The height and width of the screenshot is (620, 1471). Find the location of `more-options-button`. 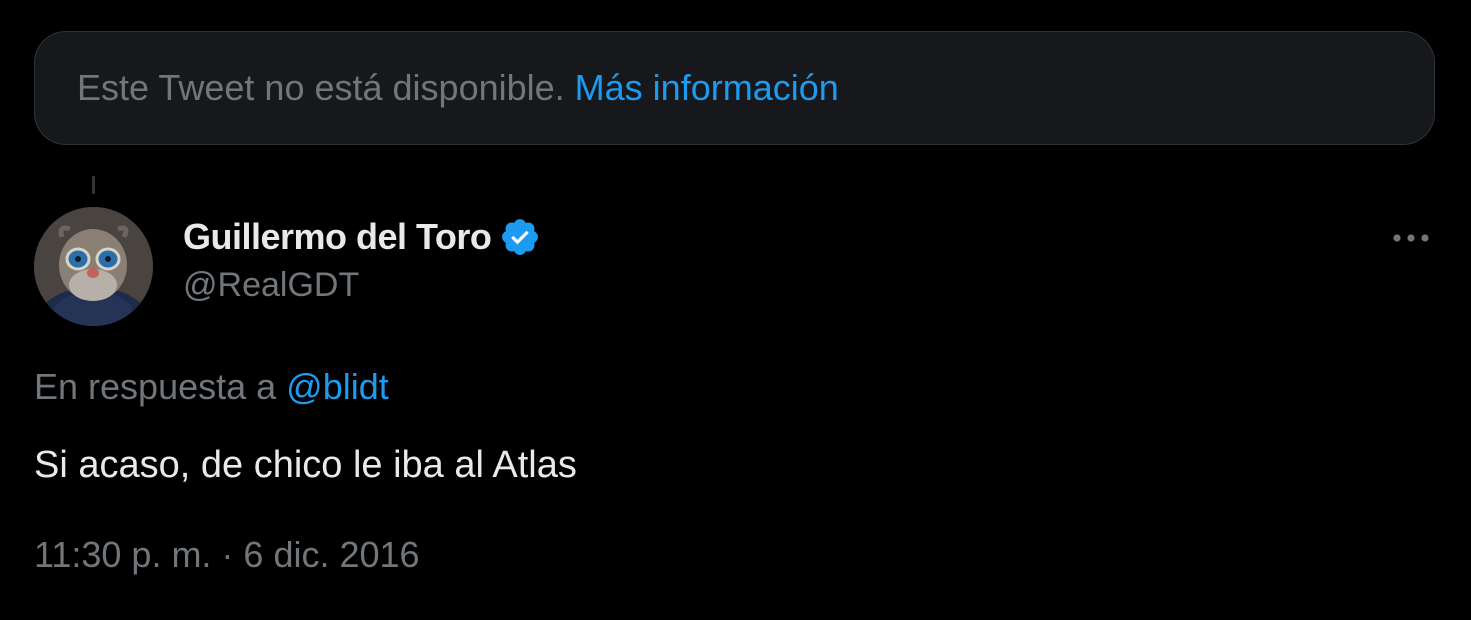

more-options-button is located at coordinates (1411, 238).